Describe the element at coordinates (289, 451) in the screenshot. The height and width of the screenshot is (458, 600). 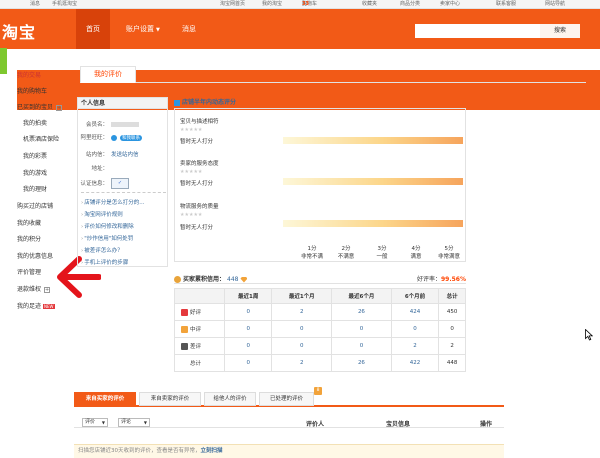
I see `scan-notice: 扫描您店铺近30天收到的评价，查看是否有异常，立刻扫描` at that location.